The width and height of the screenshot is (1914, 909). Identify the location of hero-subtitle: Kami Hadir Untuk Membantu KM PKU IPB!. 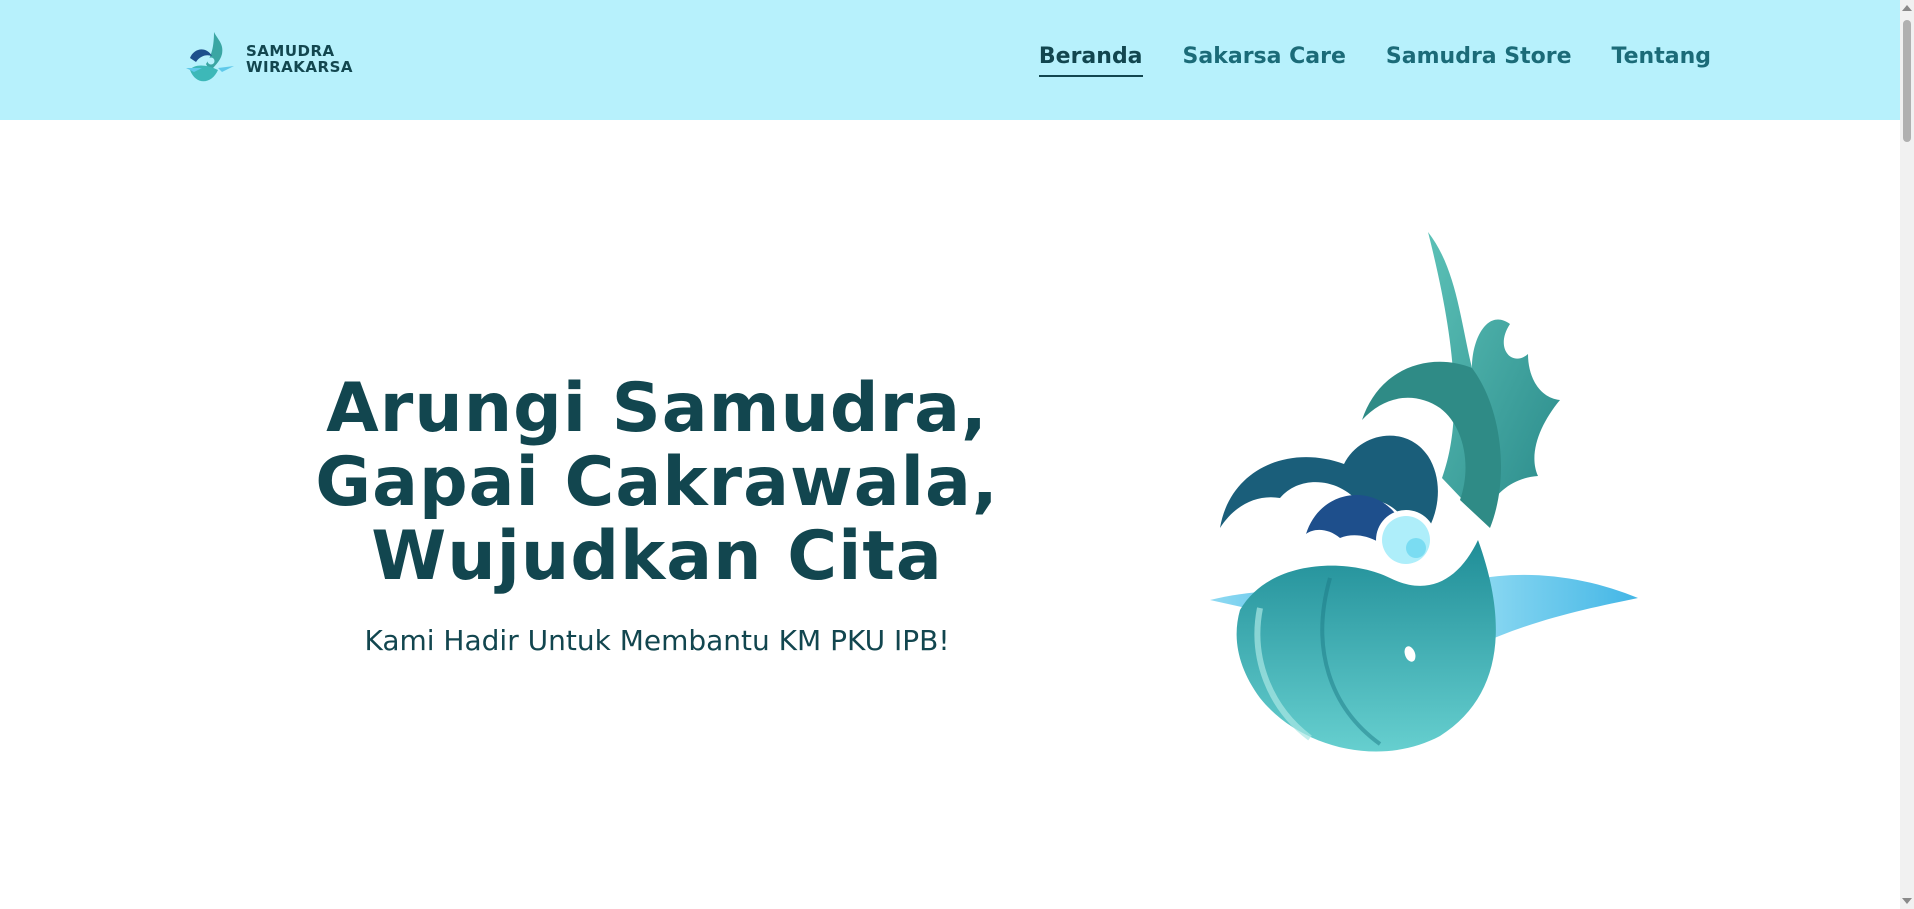
(657, 640).